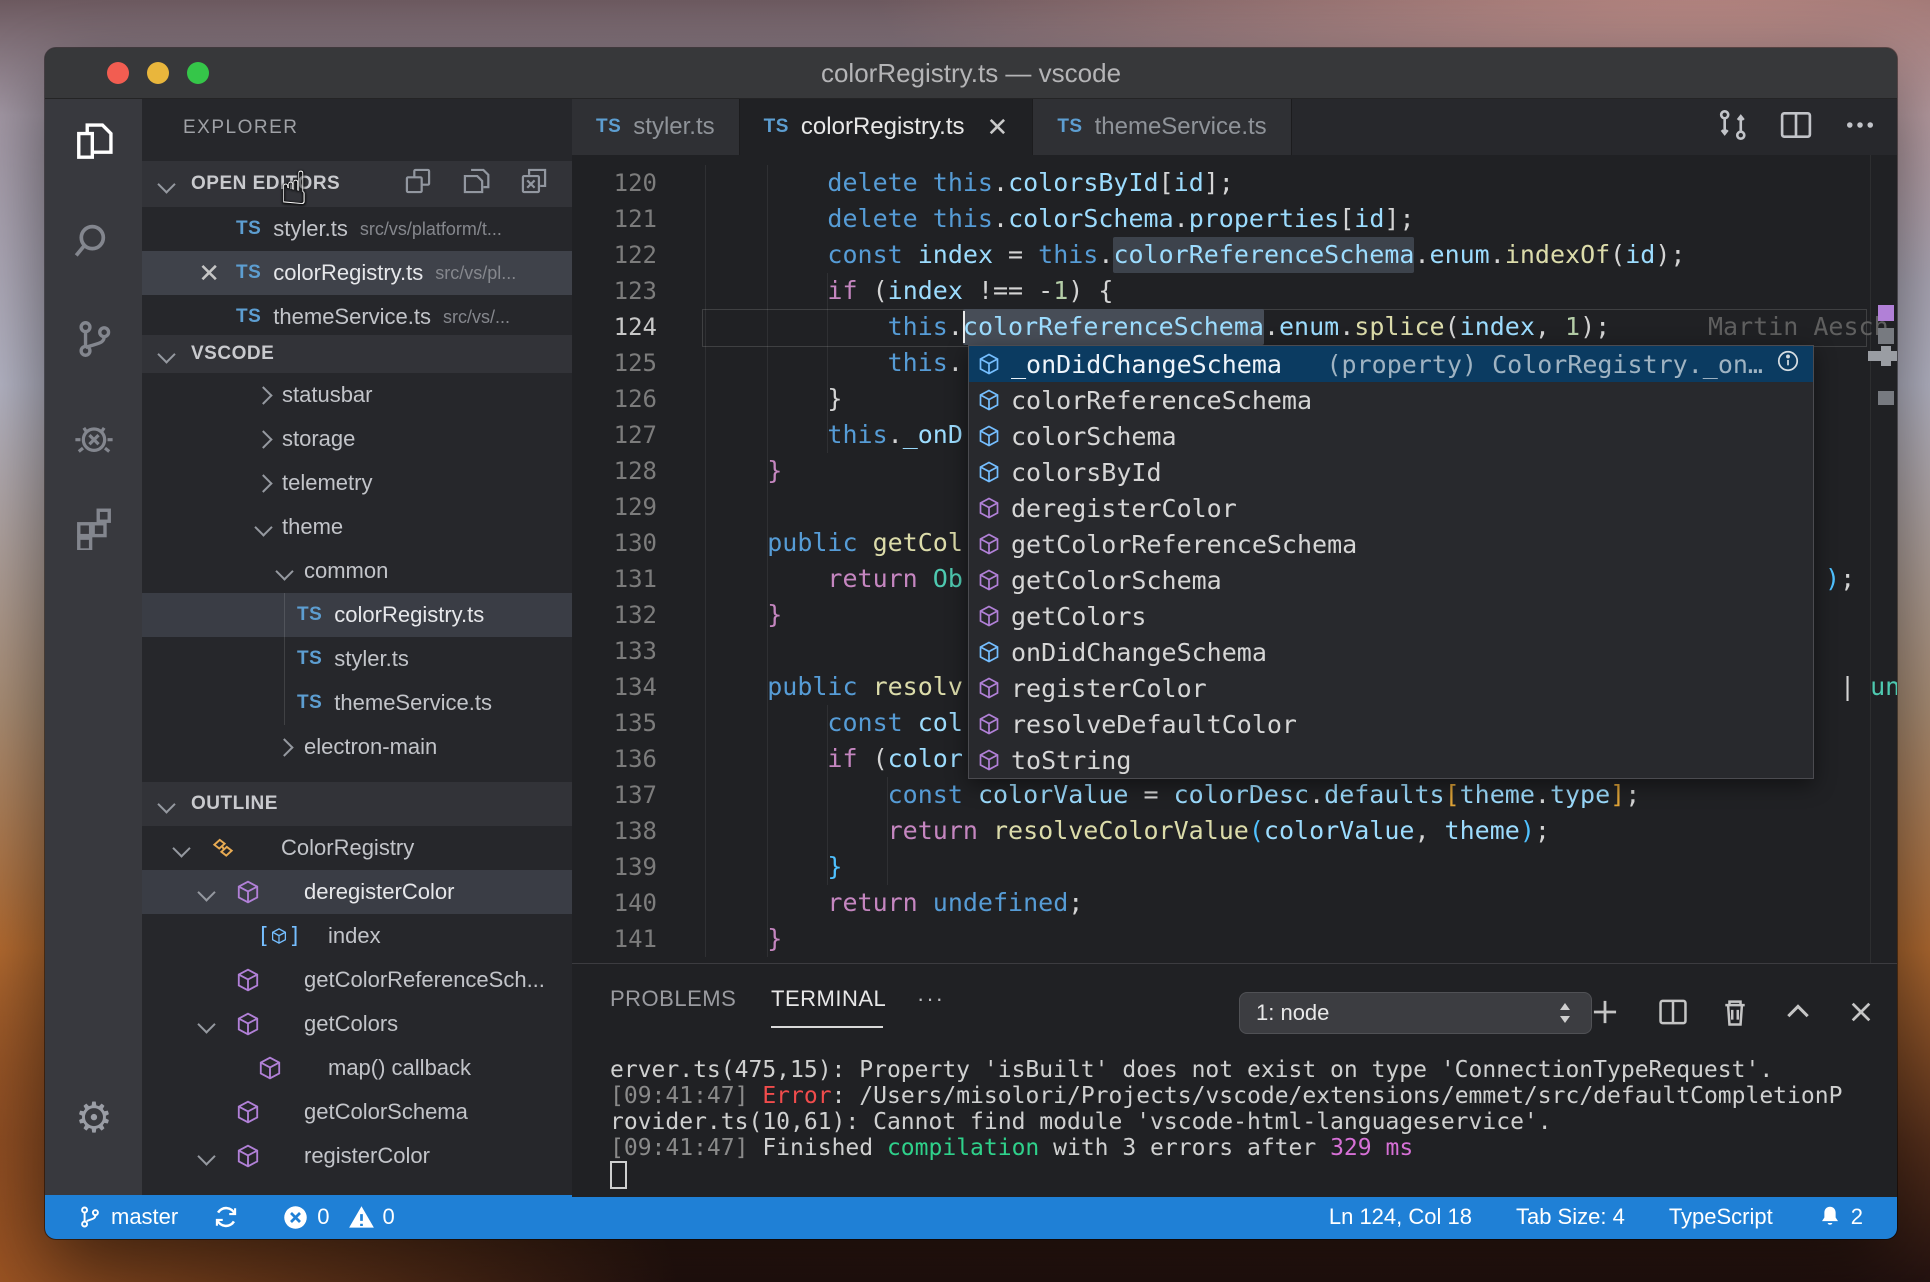 The height and width of the screenshot is (1282, 1930). What do you see at coordinates (1391, 580) in the screenshot?
I see `suggest-item-getcolorschema: getColorSchema` at bounding box center [1391, 580].